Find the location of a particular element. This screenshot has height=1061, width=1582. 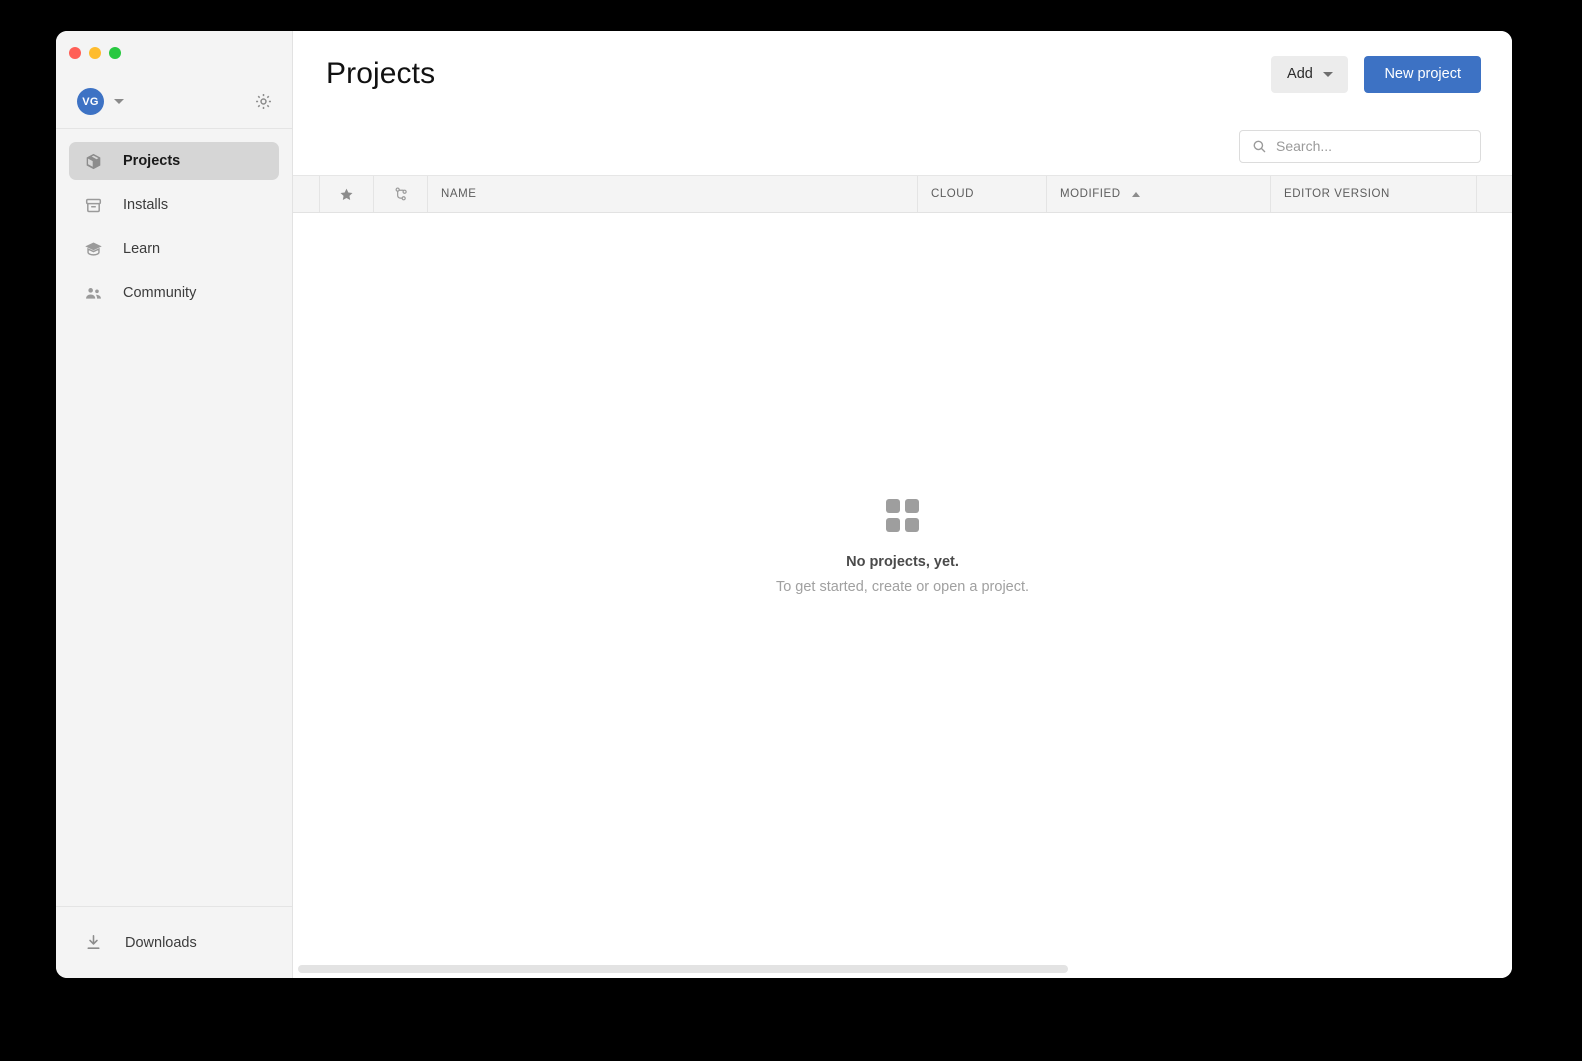

table-header: NAME CLOUD MODIFIED EDITOR VERSION is located at coordinates (902, 194).